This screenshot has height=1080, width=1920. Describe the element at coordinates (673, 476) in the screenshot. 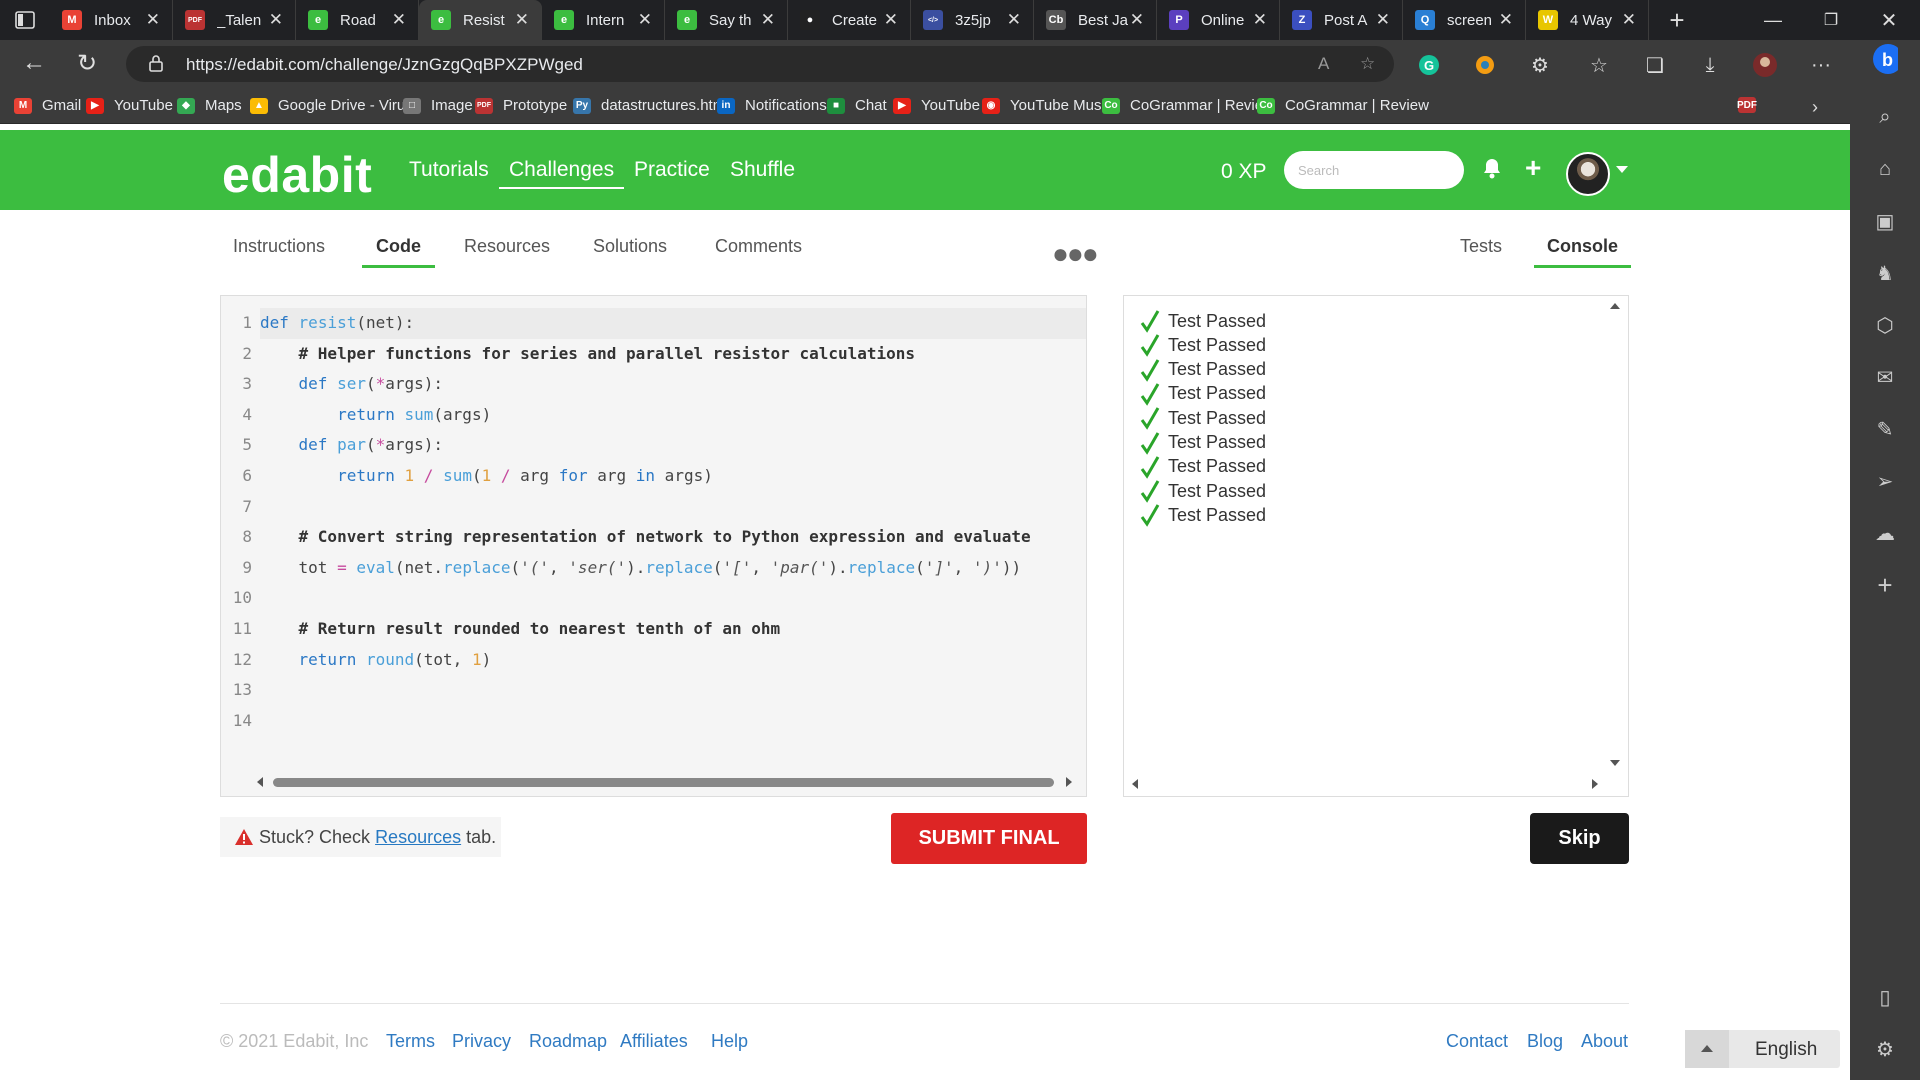

I see `code-line: return 1 / sum(1 / arg for arg in args)` at that location.